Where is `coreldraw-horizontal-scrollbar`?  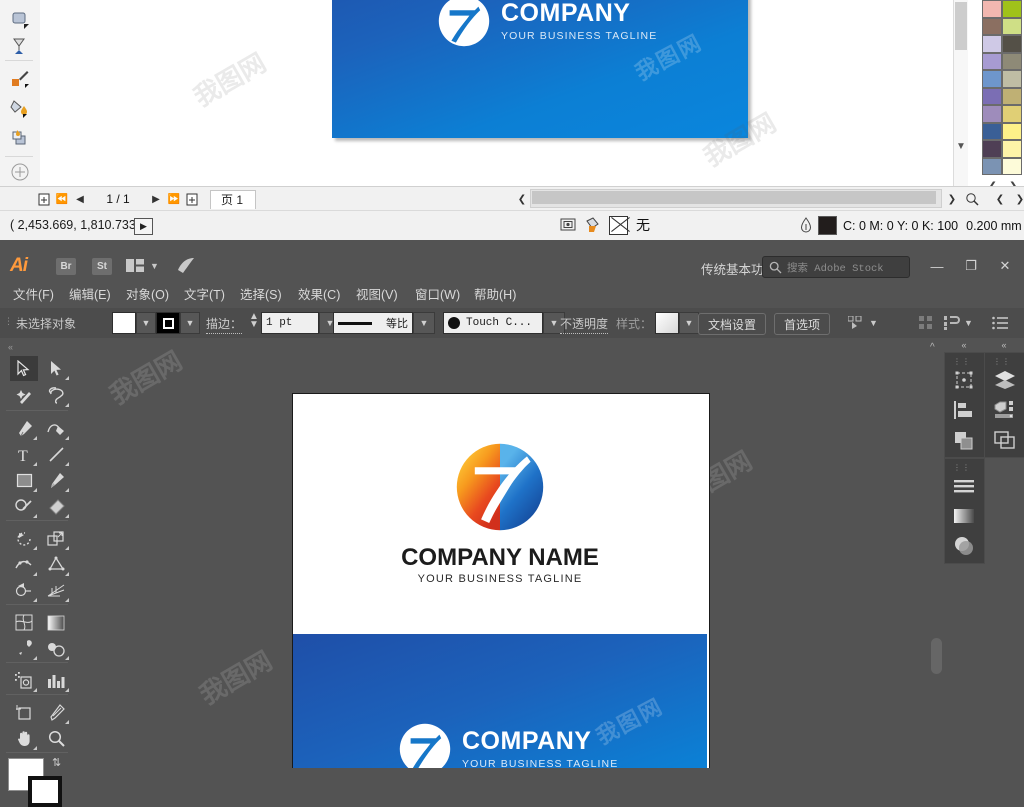
coreldraw-horizontal-scrollbar is located at coordinates (736, 198).